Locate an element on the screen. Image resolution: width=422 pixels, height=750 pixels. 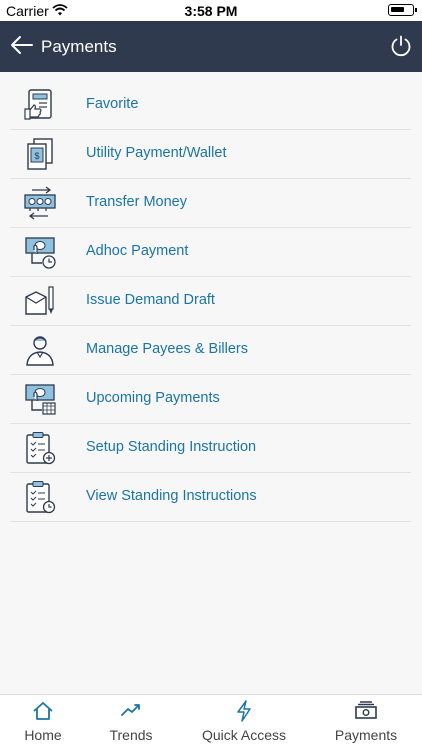
view-instructions-icon is located at coordinates (41, 497).